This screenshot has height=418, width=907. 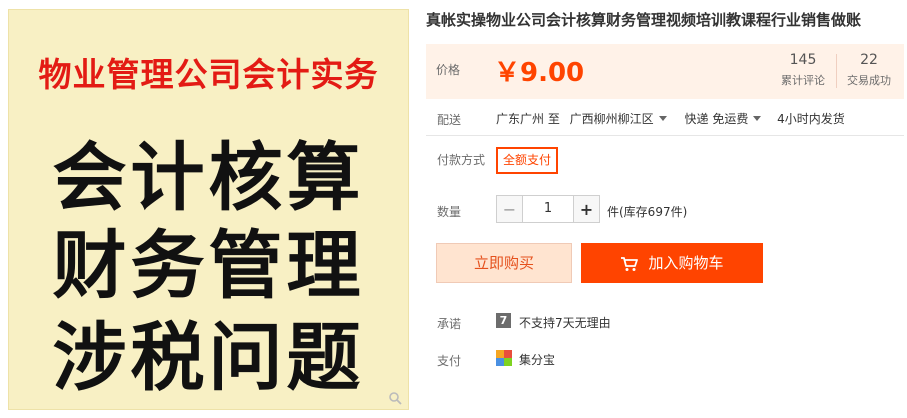 What do you see at coordinates (869, 80) in the screenshot?
I see `sales-count-label: 交易成功` at bounding box center [869, 80].